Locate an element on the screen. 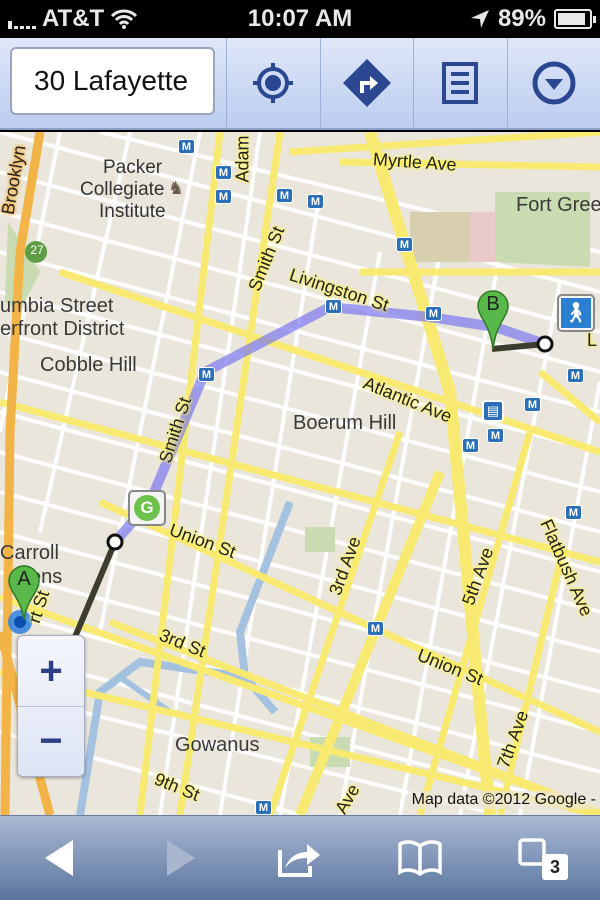  browser-toolbar: 3 is located at coordinates (300, 857).